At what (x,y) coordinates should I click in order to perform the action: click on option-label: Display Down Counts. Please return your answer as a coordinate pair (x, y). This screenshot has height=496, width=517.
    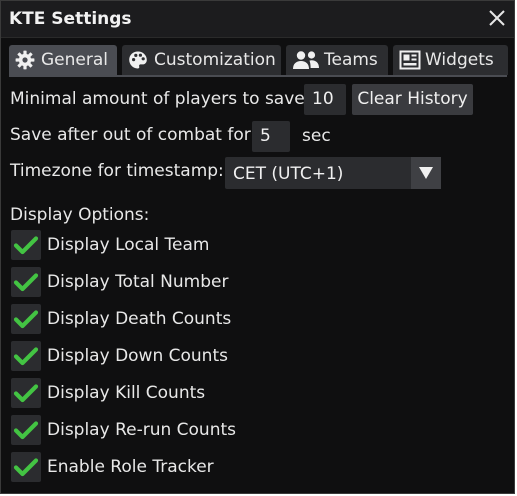
    Looking at the image, I should click on (137, 356).